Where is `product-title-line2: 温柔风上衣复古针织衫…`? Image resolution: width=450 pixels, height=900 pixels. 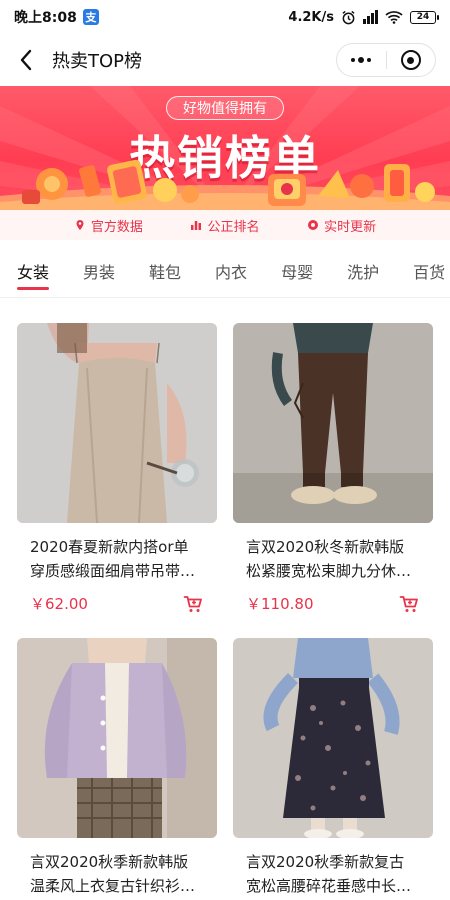 product-title-line2: 温柔风上衣复古针织衫… is located at coordinates (113, 886).